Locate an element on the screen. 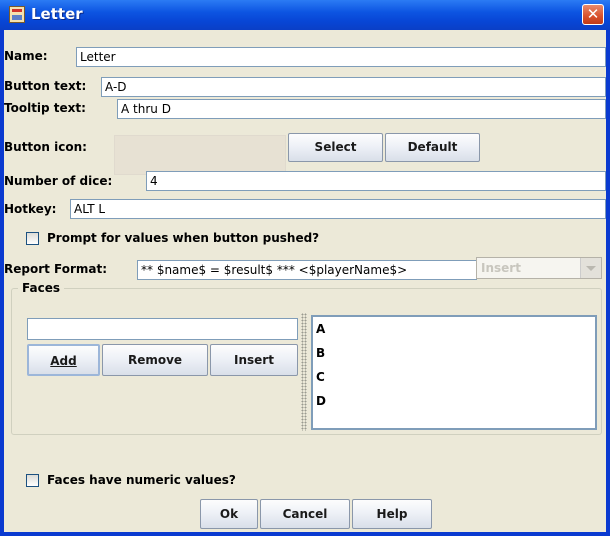  report-format-field: ** $name$ = $result$ *** <$playerName$> is located at coordinates (307, 270).